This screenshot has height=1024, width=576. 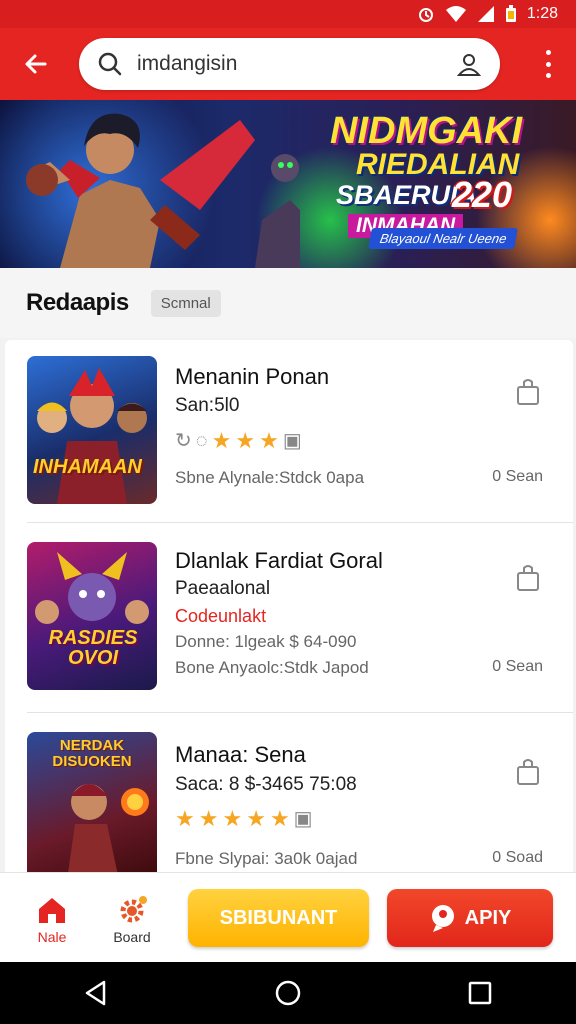 I want to click on game-thumbnail: RASDIES OVOI, so click(x=92, y=616).